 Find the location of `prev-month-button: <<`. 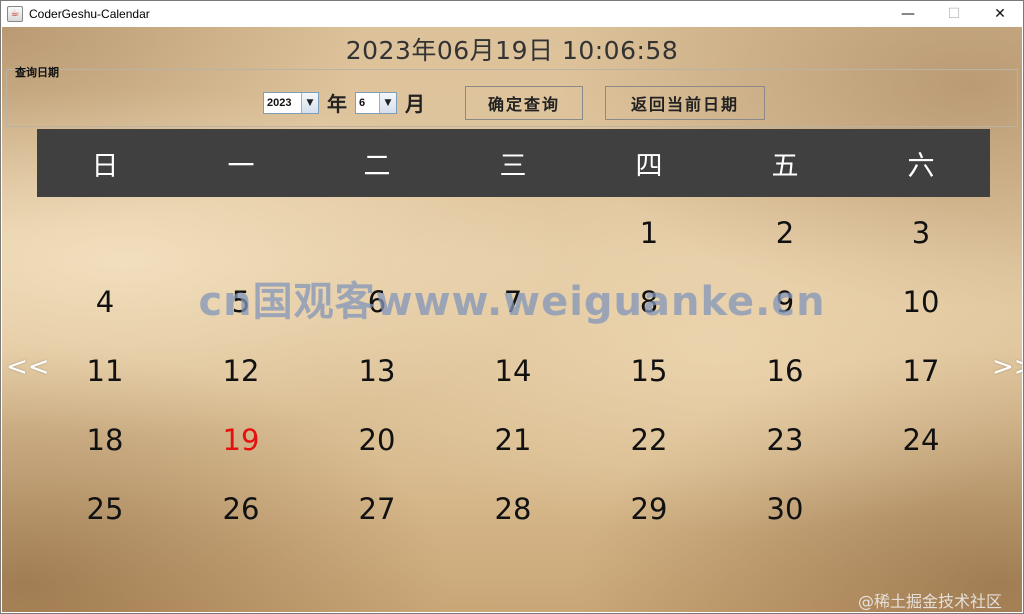

prev-month-button: << is located at coordinates (28, 367).